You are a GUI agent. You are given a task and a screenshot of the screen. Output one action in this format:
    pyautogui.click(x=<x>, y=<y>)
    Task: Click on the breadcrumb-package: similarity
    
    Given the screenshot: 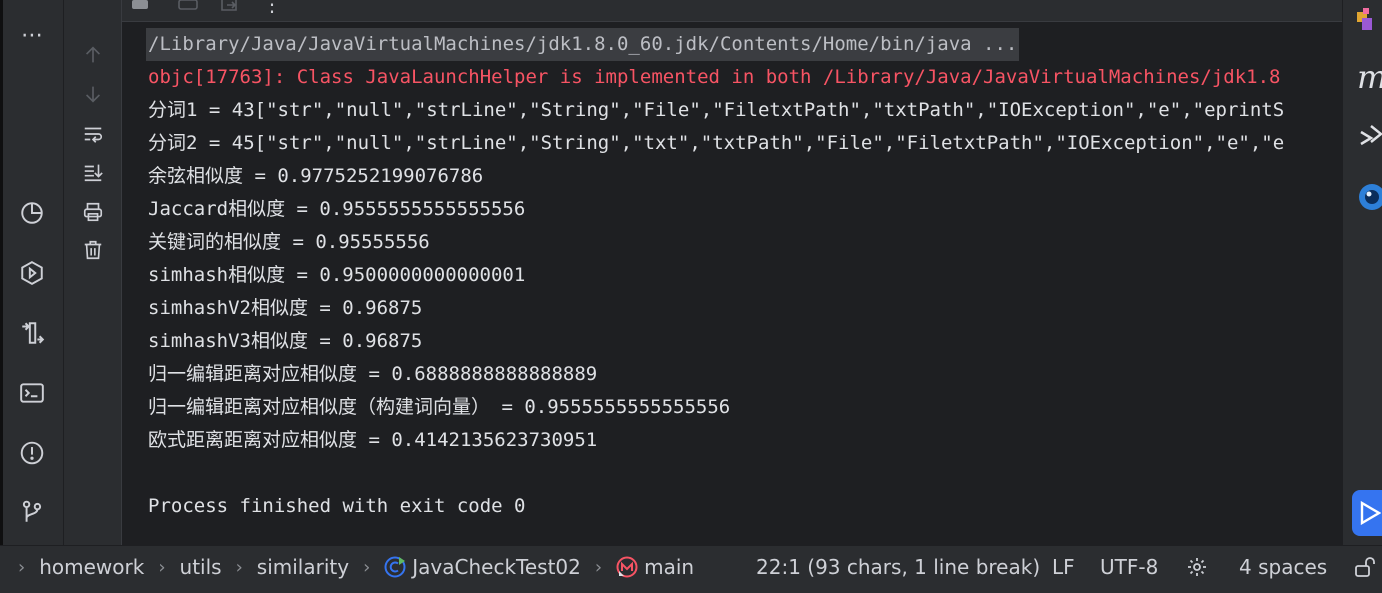 What is the action you would take?
    pyautogui.click(x=303, y=567)
    